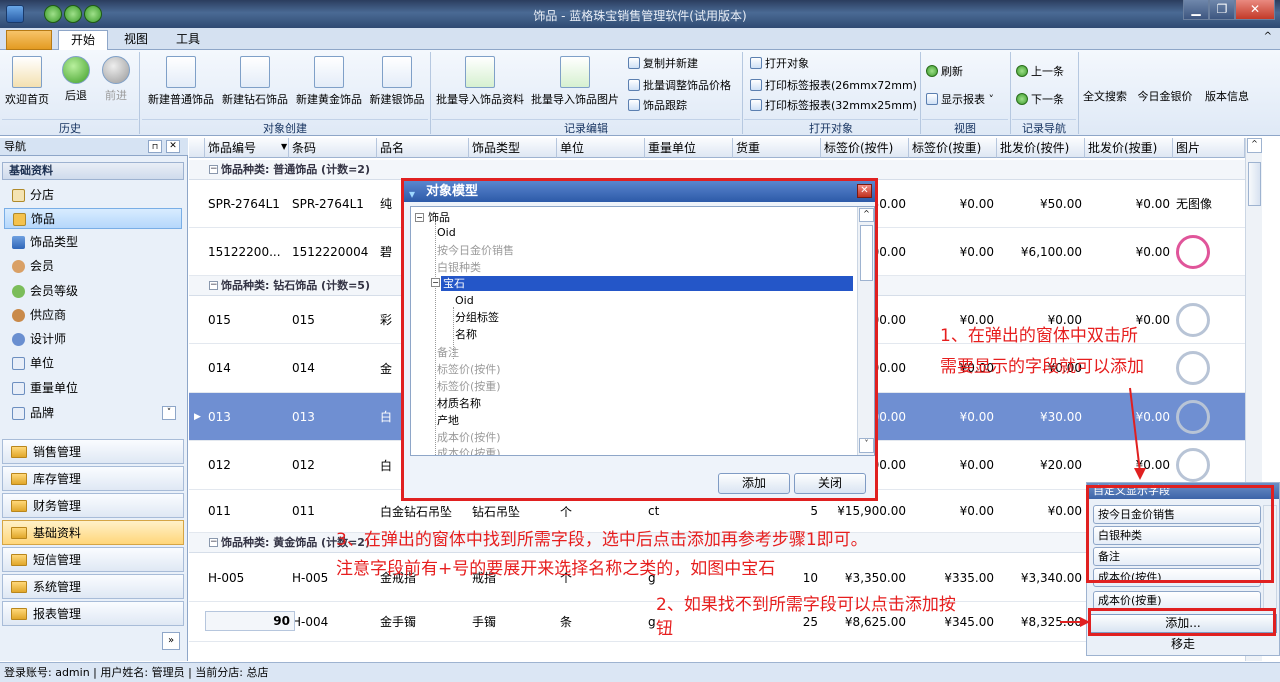 The height and width of the screenshot is (682, 1280). I want to click on col-header: 批发价(按件), so click(1041, 148).